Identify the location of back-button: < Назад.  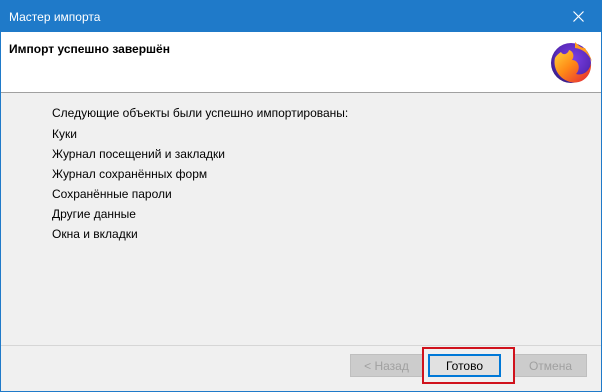
(386, 365).